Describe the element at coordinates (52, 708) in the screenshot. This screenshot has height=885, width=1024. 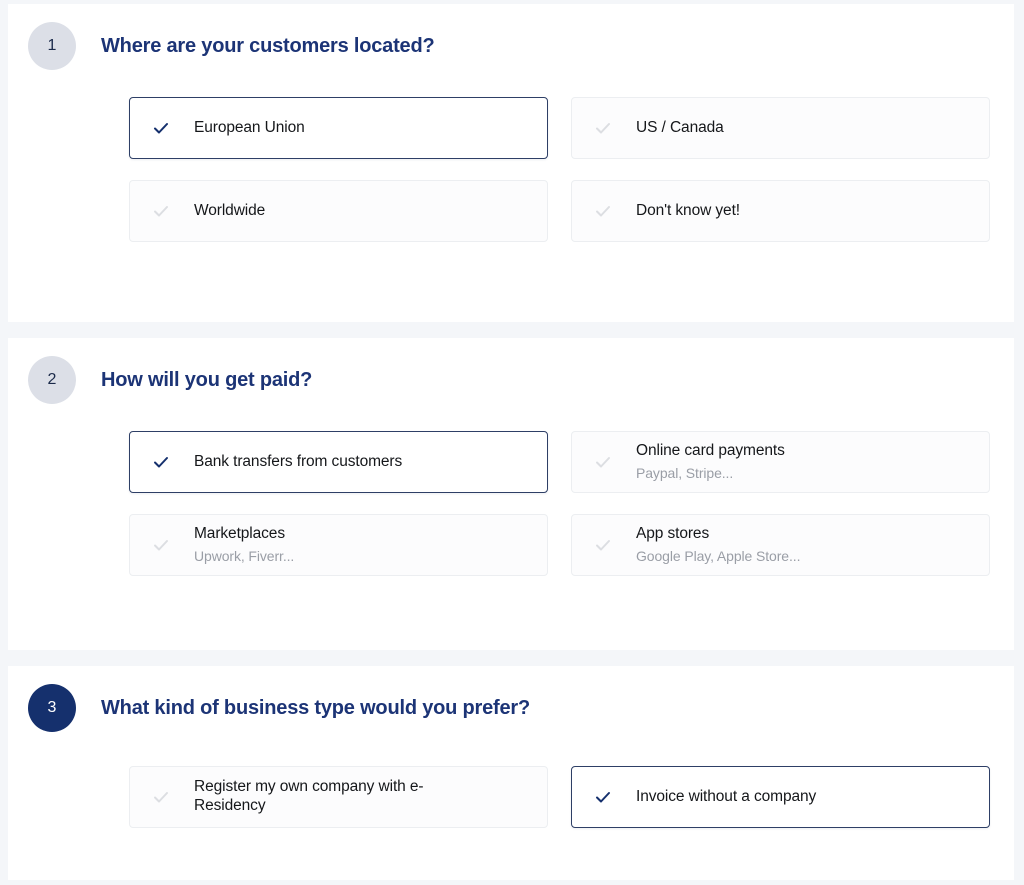
I see `step-number-badge-3: 3` at that location.